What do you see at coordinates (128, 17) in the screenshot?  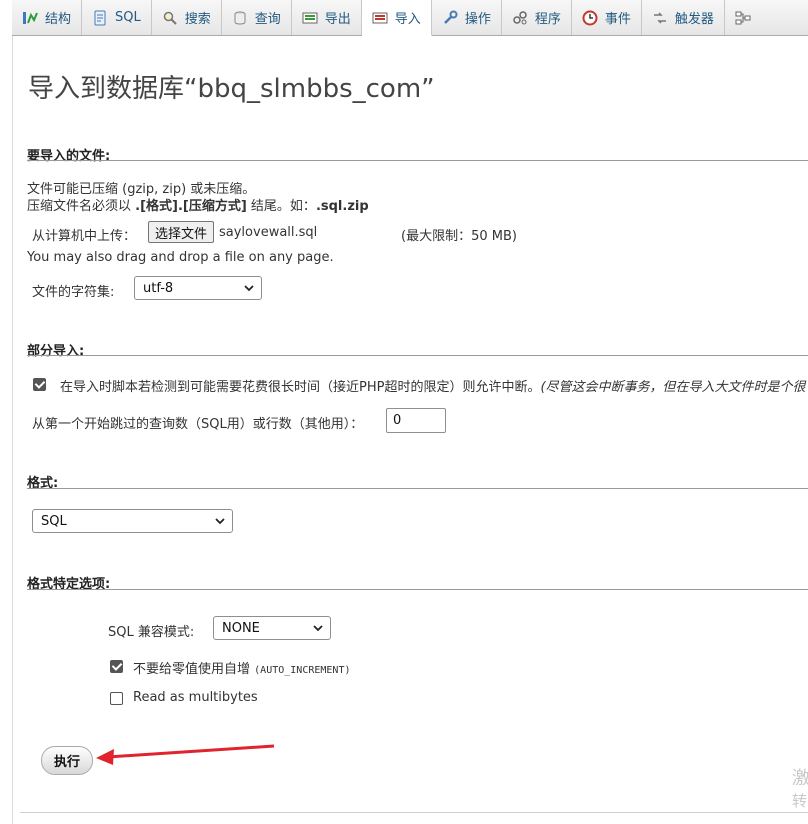 I see `tab-label: SQL` at bounding box center [128, 17].